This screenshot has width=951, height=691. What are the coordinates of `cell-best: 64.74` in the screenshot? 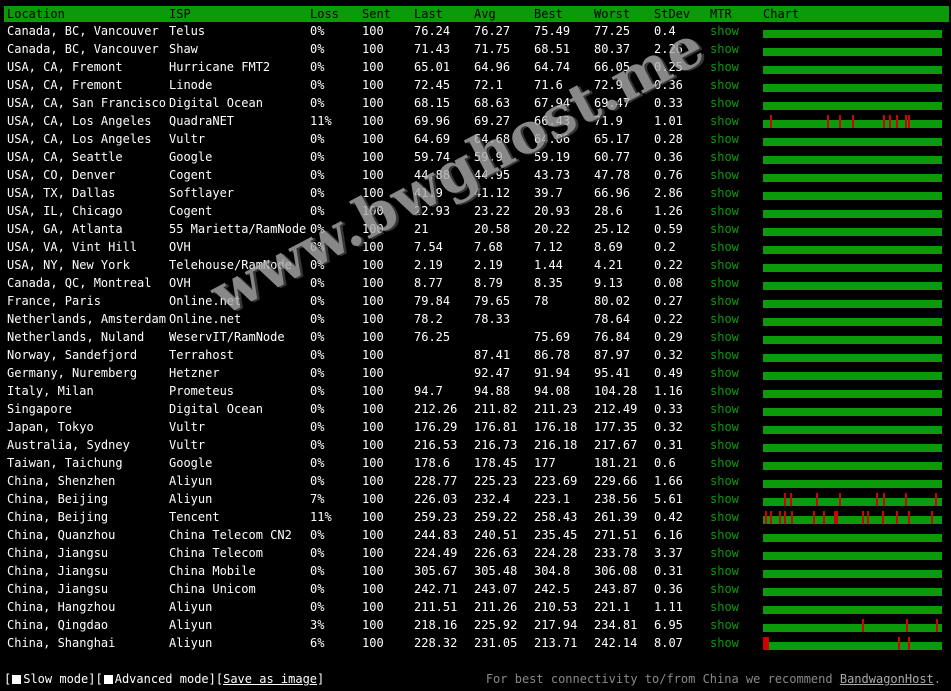 It's located at (552, 67).